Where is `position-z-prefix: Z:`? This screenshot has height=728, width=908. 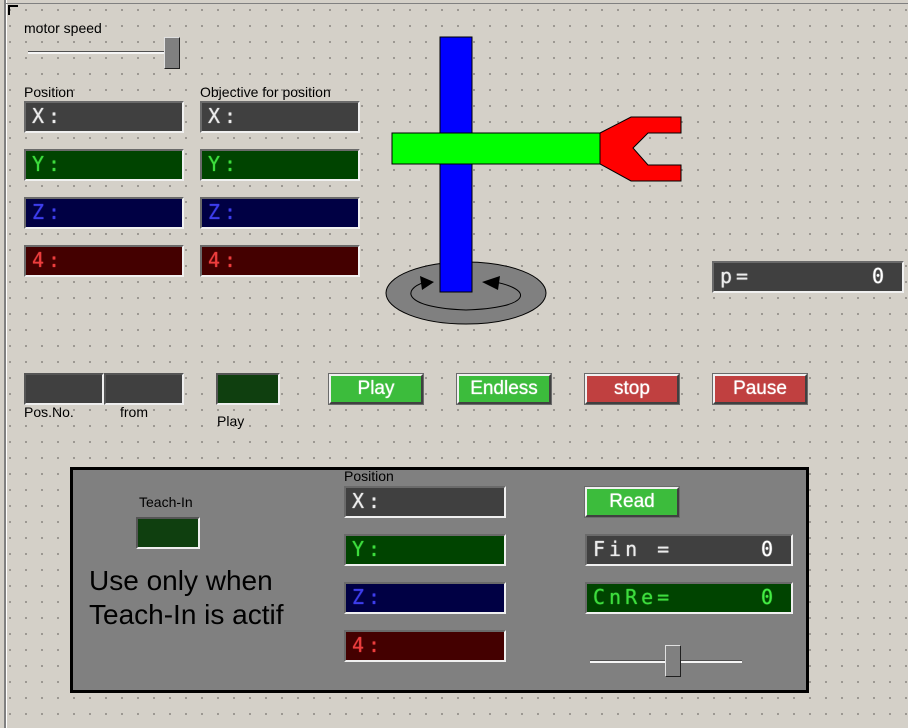 position-z-prefix: Z: is located at coordinates (48, 212).